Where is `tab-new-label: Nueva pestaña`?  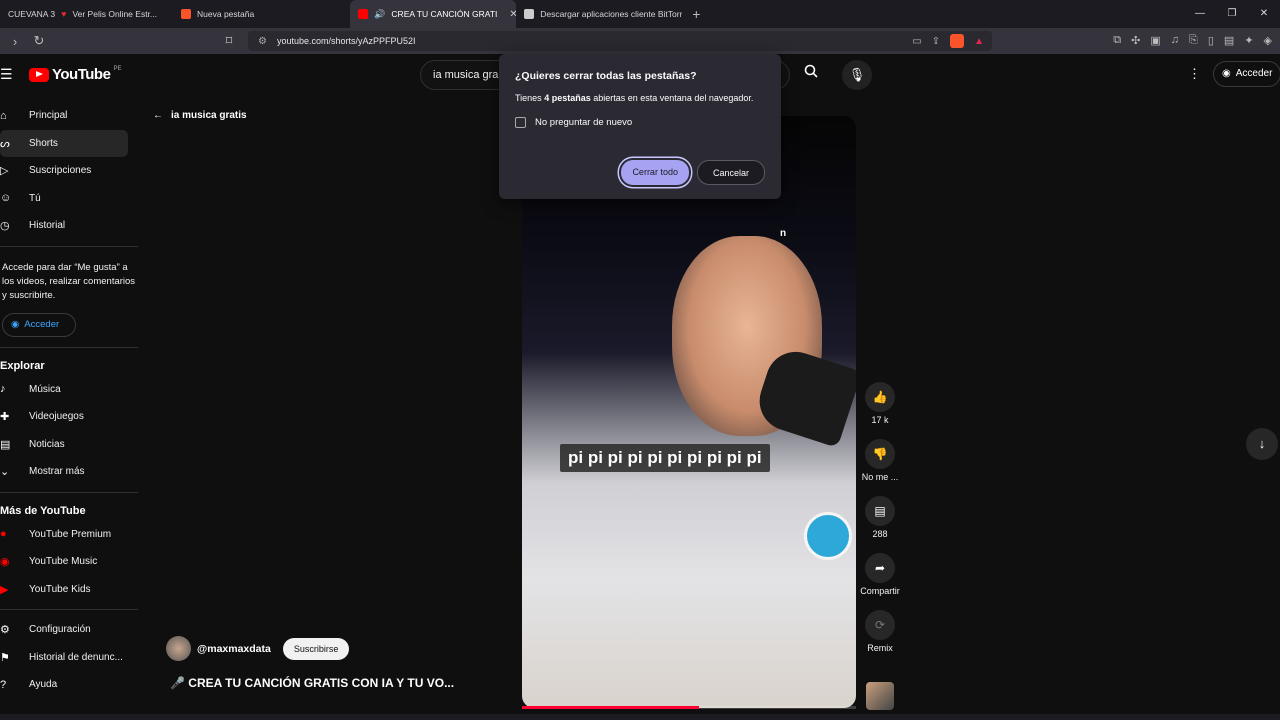 tab-new-label: Nueva pestaña is located at coordinates (226, 14).